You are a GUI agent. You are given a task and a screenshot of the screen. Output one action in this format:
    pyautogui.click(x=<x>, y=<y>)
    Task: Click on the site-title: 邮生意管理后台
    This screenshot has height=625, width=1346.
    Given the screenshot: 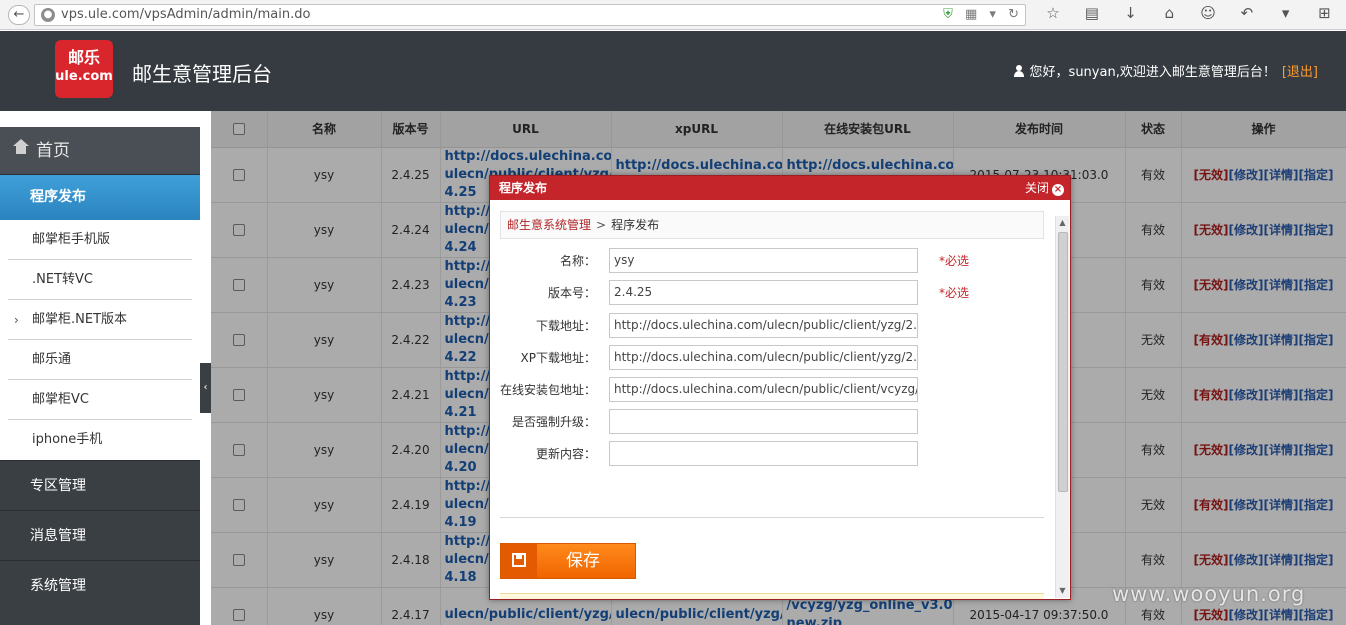 What is the action you would take?
    pyautogui.click(x=202, y=74)
    